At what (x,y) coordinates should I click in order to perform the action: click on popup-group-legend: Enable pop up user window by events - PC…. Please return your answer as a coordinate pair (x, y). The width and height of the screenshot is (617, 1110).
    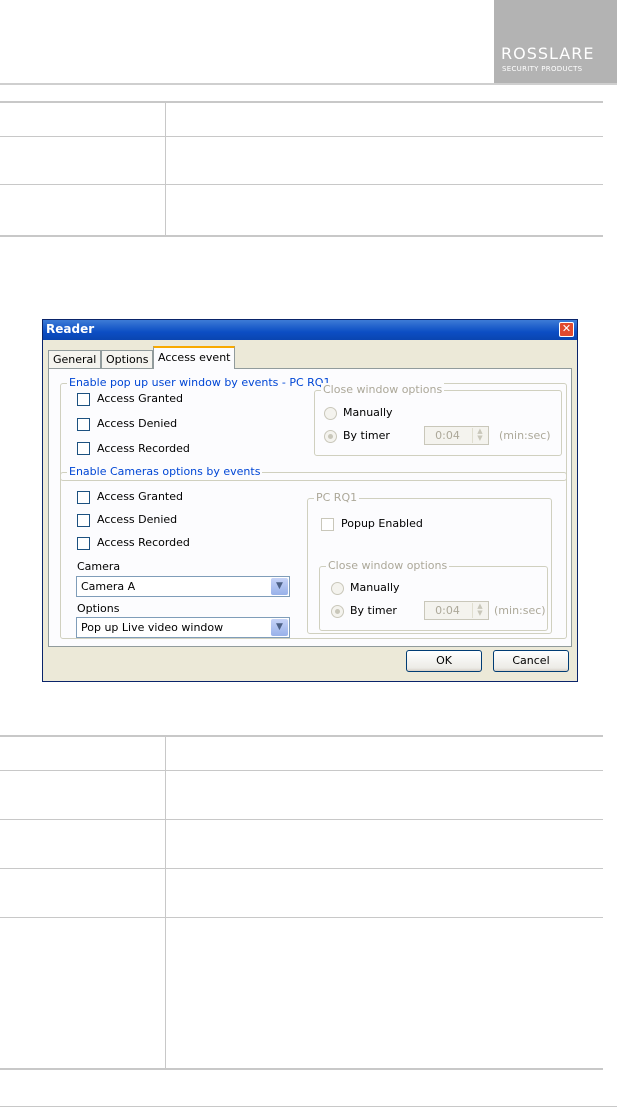
    Looking at the image, I should click on (200, 382).